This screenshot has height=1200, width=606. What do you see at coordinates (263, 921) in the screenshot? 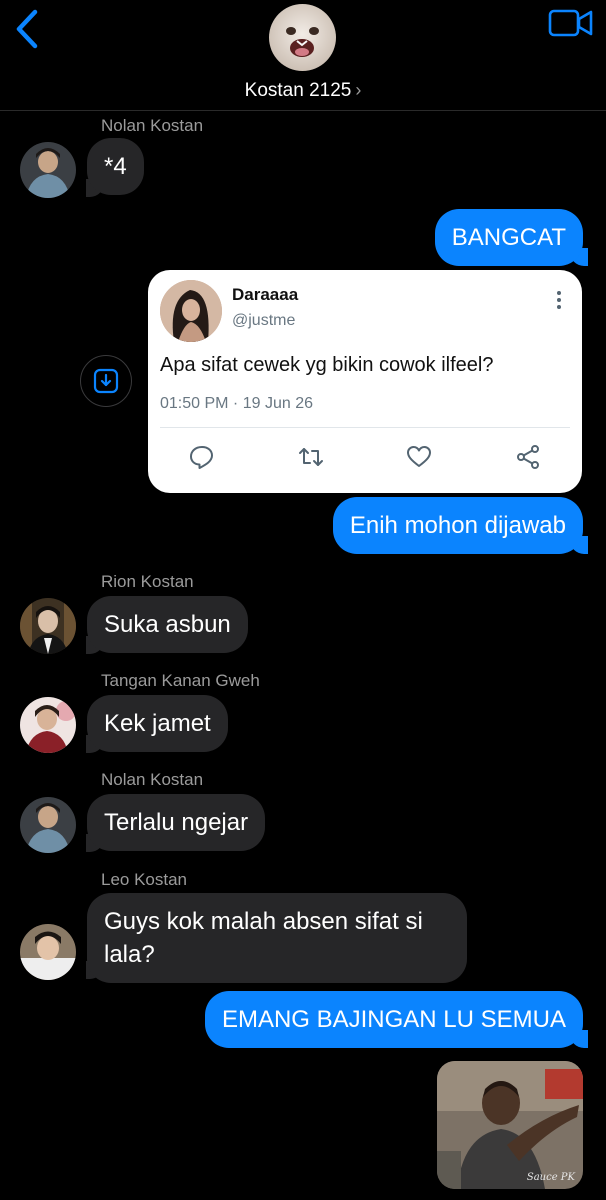
I see `message-line: Guys kok malah absen sifat si` at bounding box center [263, 921].